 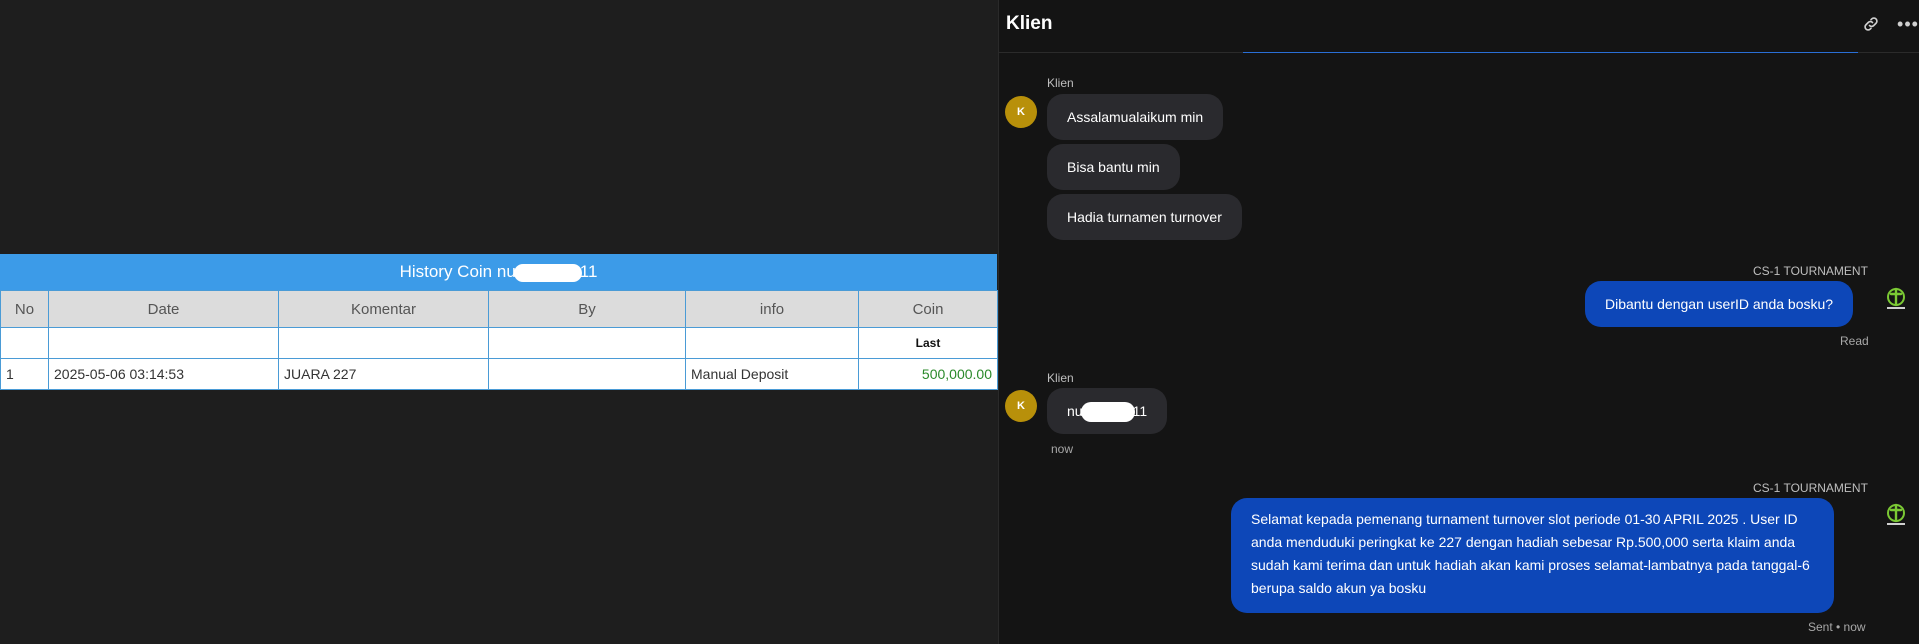 What do you see at coordinates (1144, 217) in the screenshot?
I see `message-bubble-incoming: Hadia turnamen turnover` at bounding box center [1144, 217].